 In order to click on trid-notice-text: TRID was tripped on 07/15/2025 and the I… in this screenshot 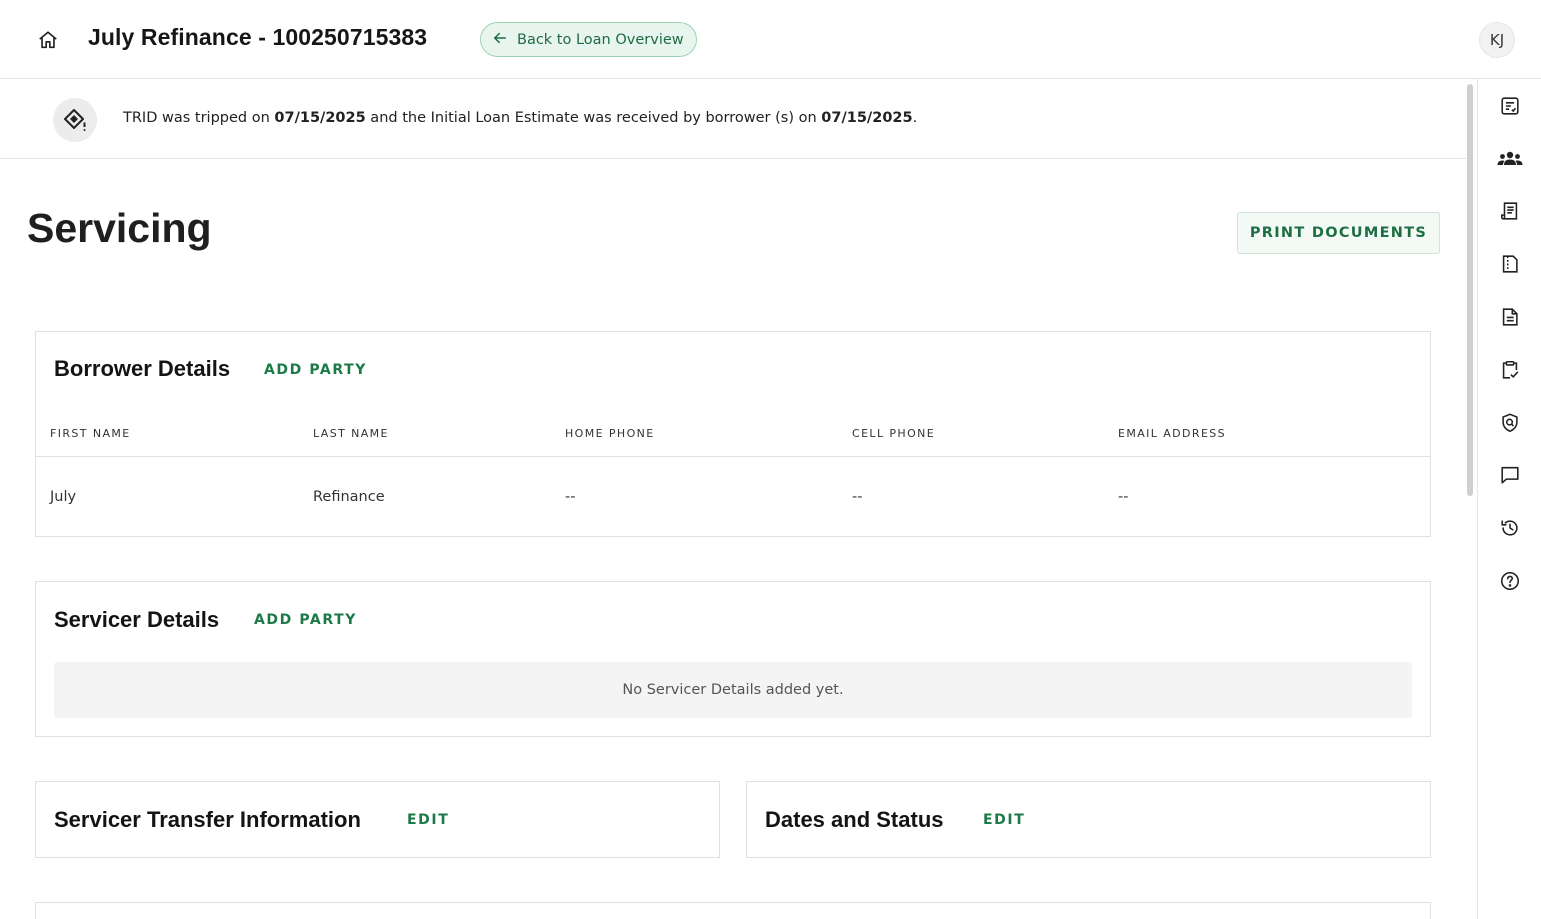, I will do `click(520, 118)`.